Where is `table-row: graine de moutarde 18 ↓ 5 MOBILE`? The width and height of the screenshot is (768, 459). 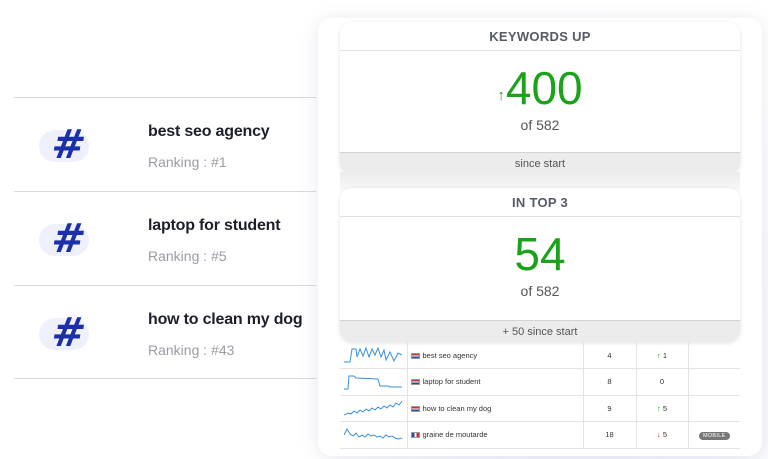
table-row: graine de moutarde 18 ↓ 5 MOBILE is located at coordinates (540, 435).